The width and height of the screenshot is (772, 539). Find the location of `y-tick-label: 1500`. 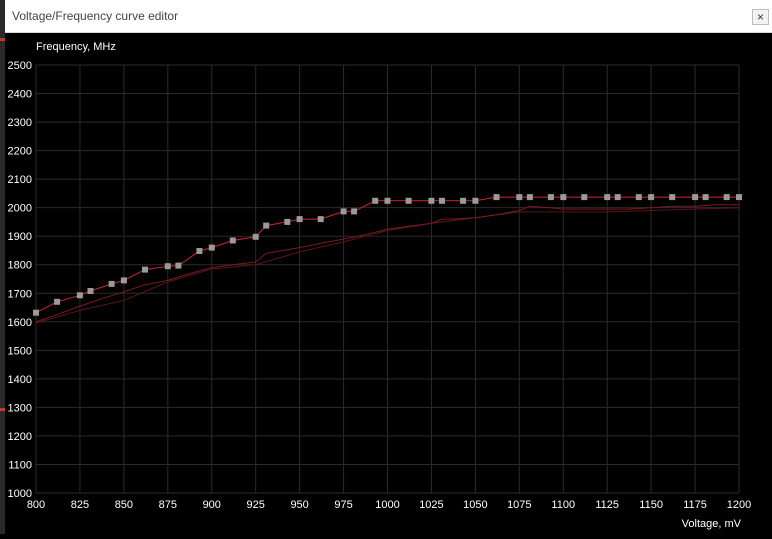

y-tick-label: 1500 is located at coordinates (20, 351).